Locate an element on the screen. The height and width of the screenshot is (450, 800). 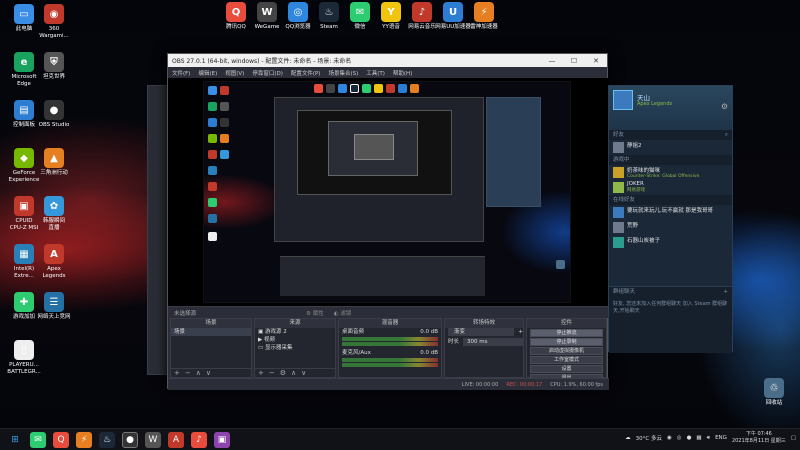
source-item: ▭ 显示器采集 is located at coordinates (295, 348).